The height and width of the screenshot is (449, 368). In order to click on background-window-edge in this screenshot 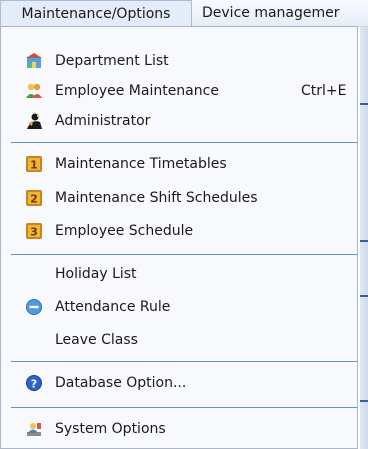, I will do `click(364, 238)`.